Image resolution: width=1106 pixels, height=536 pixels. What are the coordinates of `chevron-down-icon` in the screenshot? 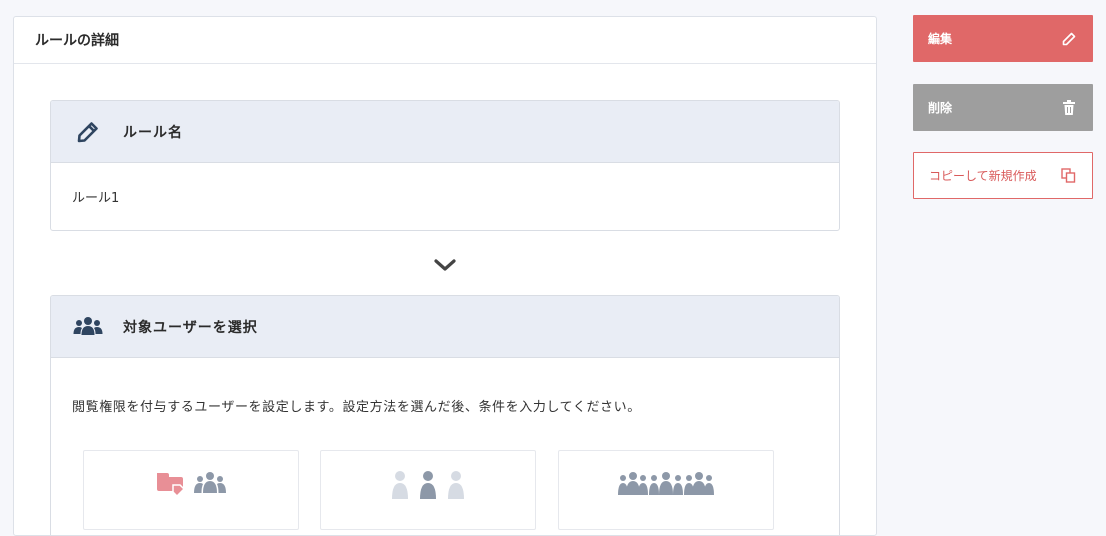 It's located at (445, 265).